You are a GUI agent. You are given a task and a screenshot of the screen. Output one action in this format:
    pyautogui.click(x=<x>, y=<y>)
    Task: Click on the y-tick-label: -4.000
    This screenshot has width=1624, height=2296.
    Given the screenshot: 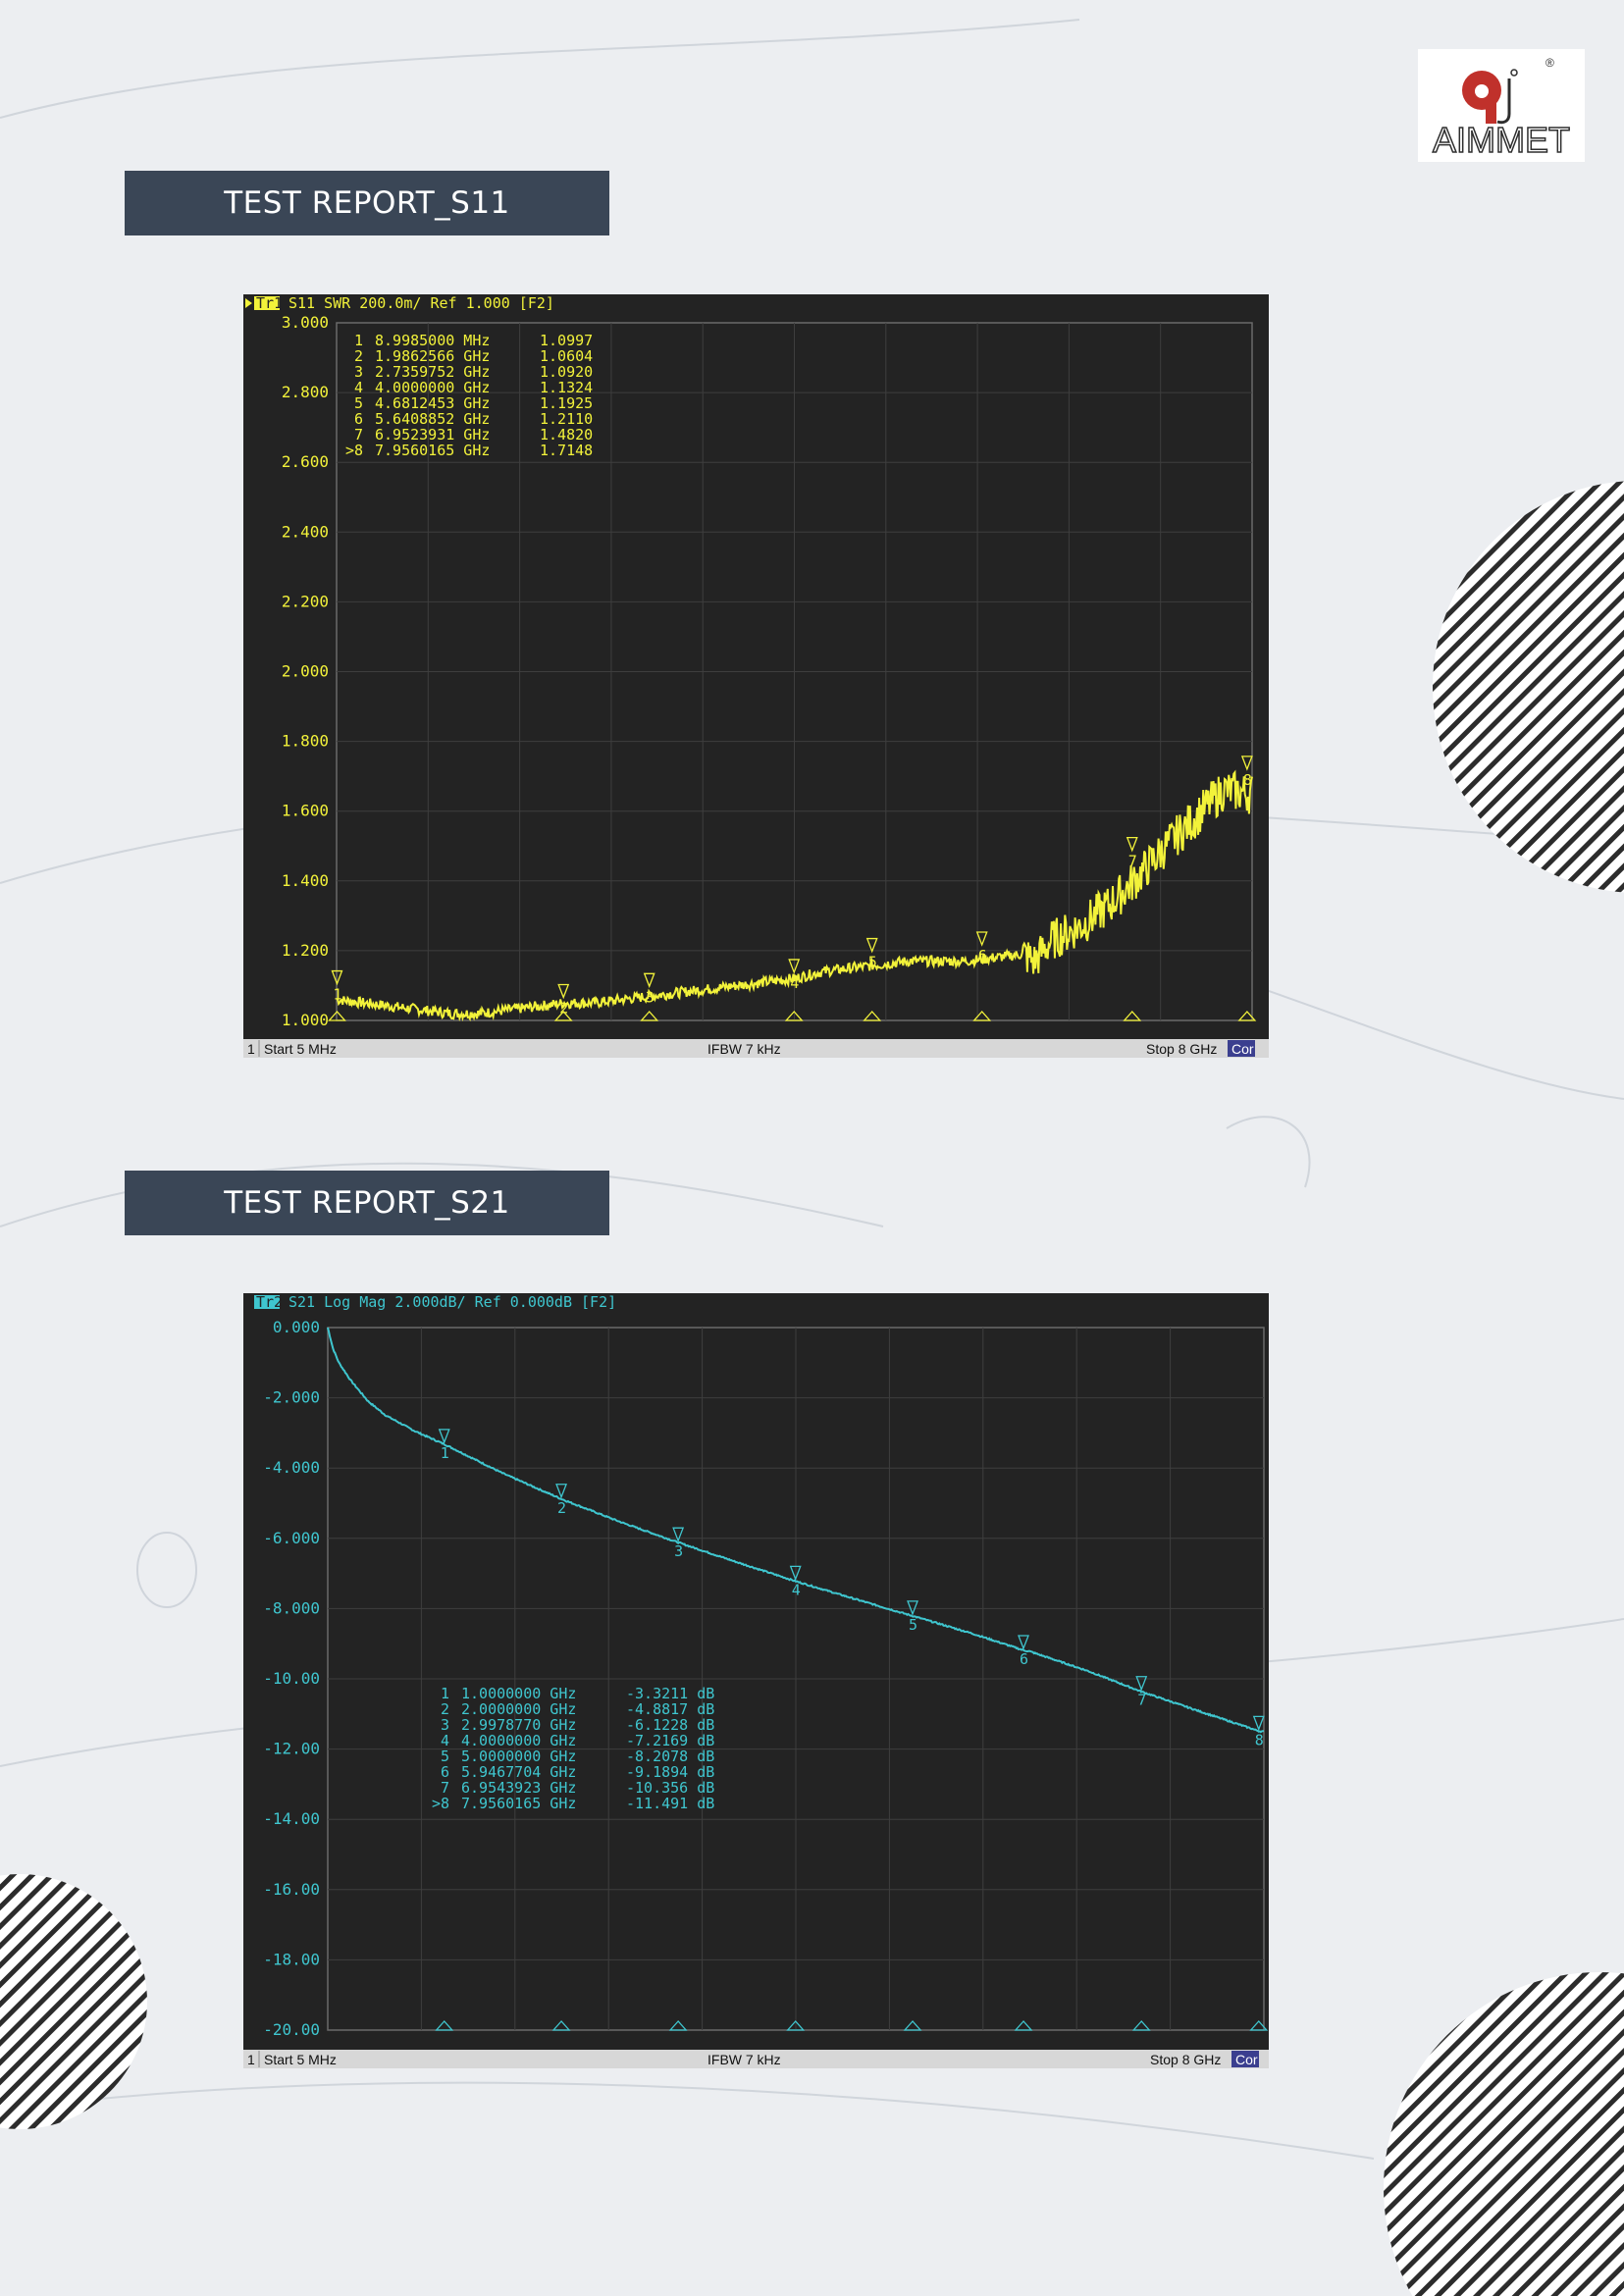 What is the action you would take?
    pyautogui.click(x=291, y=1467)
    